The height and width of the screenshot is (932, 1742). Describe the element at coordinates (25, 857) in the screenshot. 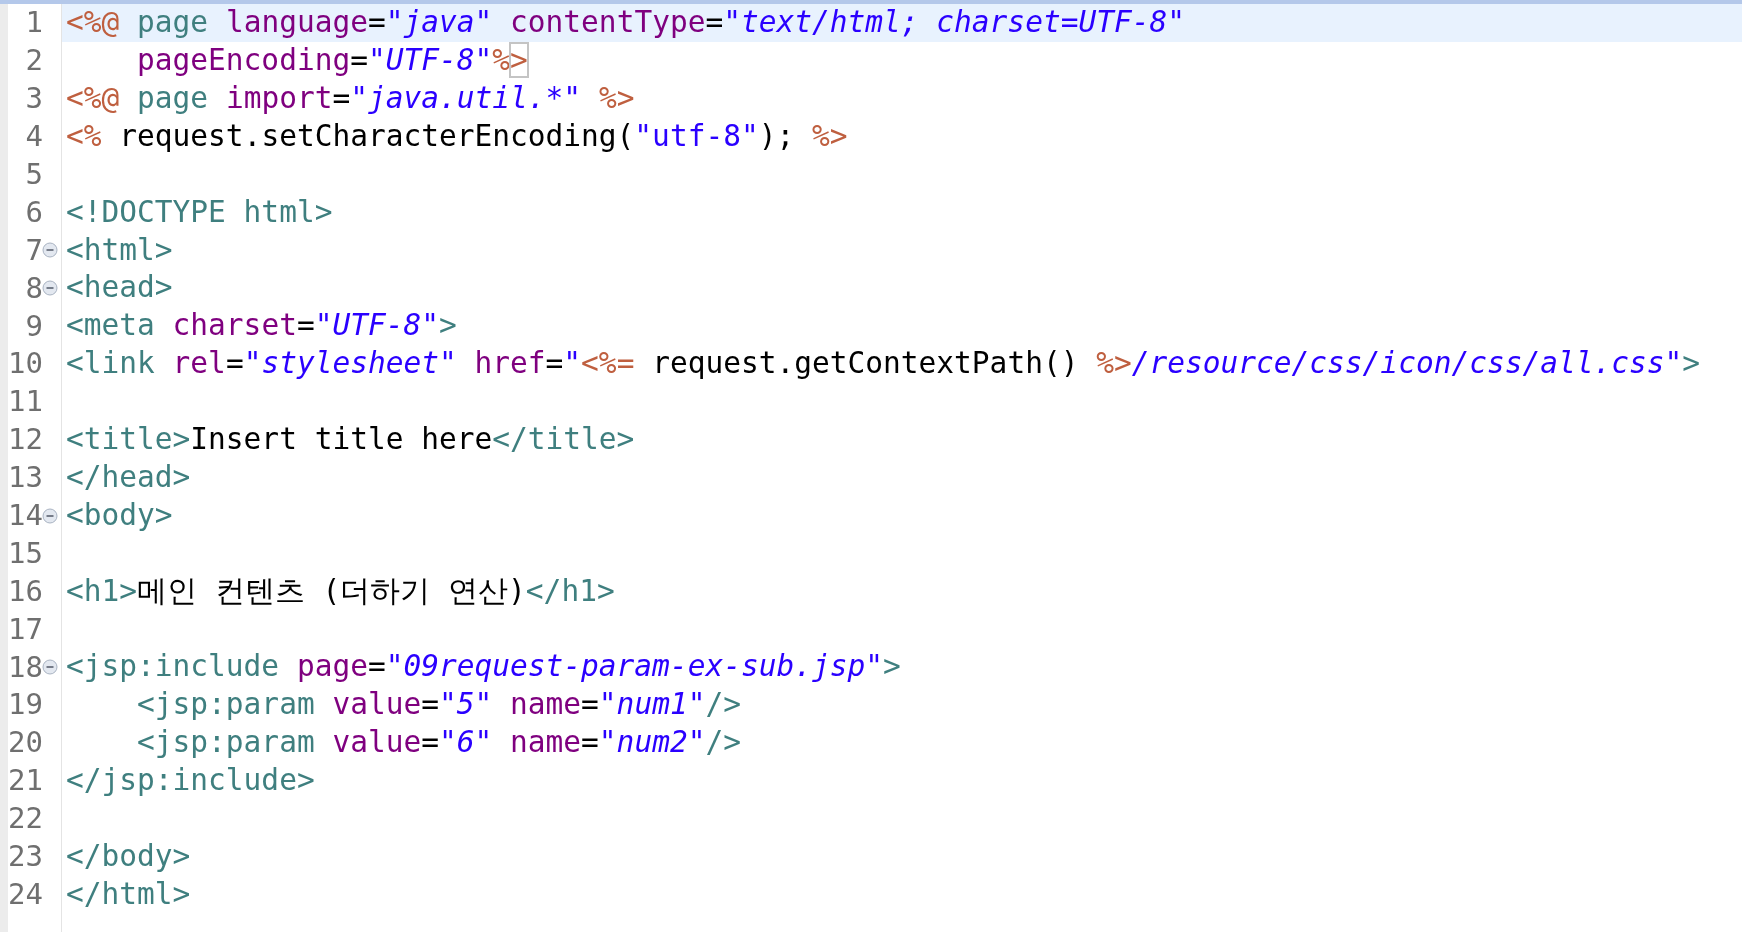

I see `line-number: 23` at that location.